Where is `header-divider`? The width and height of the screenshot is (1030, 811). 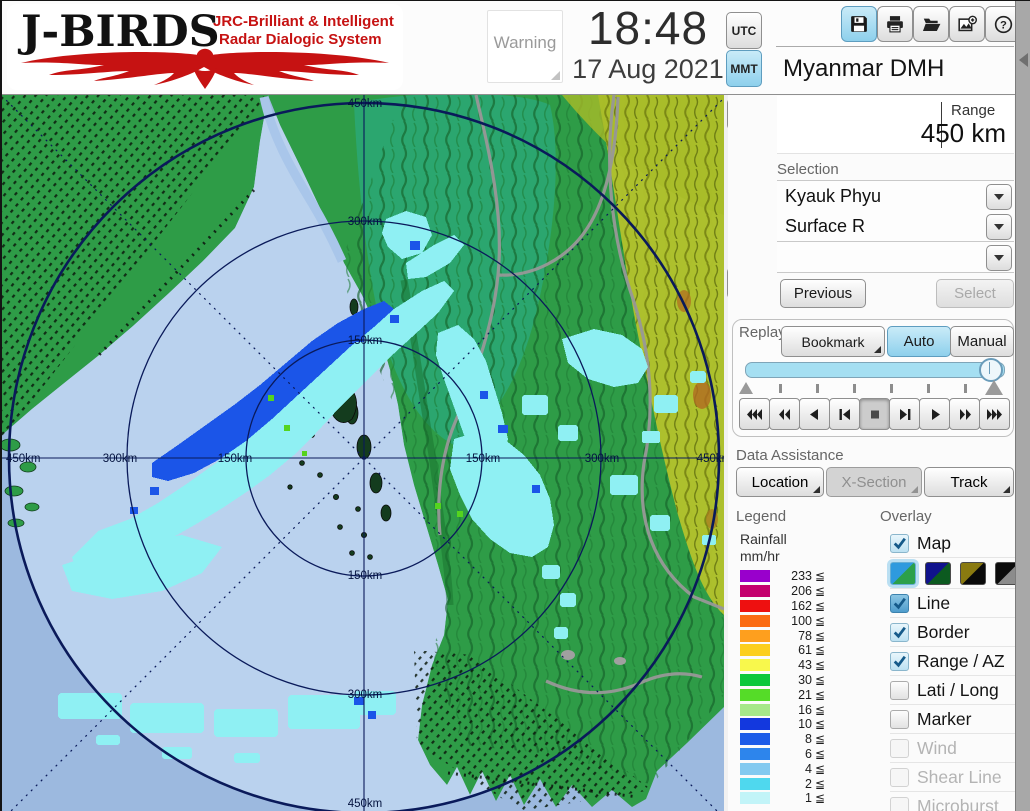
header-divider is located at coordinates (895, 46).